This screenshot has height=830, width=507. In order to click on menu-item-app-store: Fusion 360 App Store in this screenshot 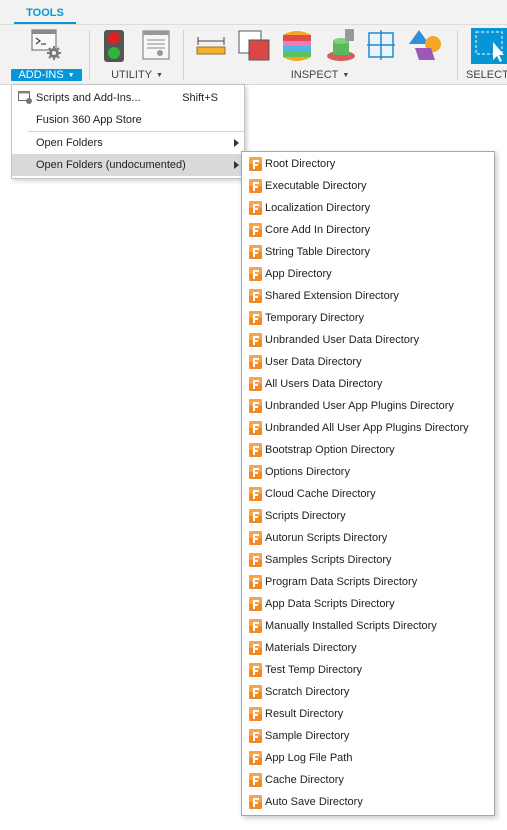, I will do `click(128, 120)`.